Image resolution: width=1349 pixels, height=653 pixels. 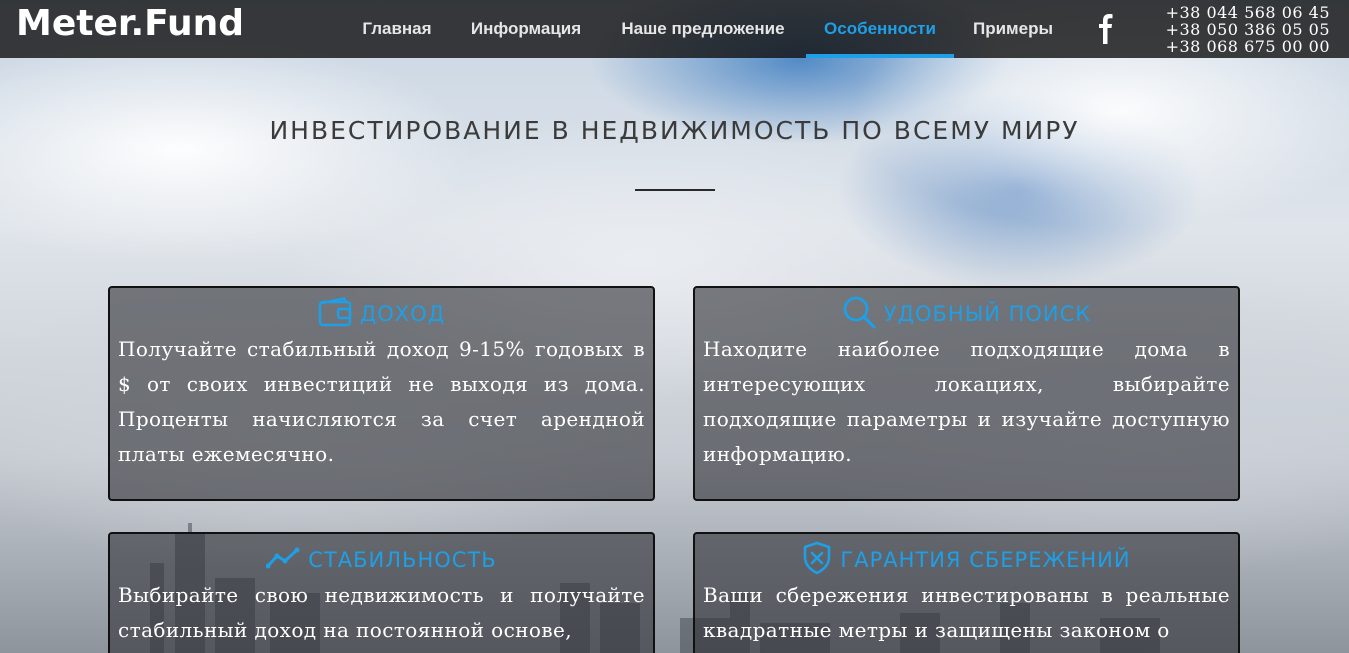 I want to click on feature-card-title: ДОХОД, so click(x=402, y=314).